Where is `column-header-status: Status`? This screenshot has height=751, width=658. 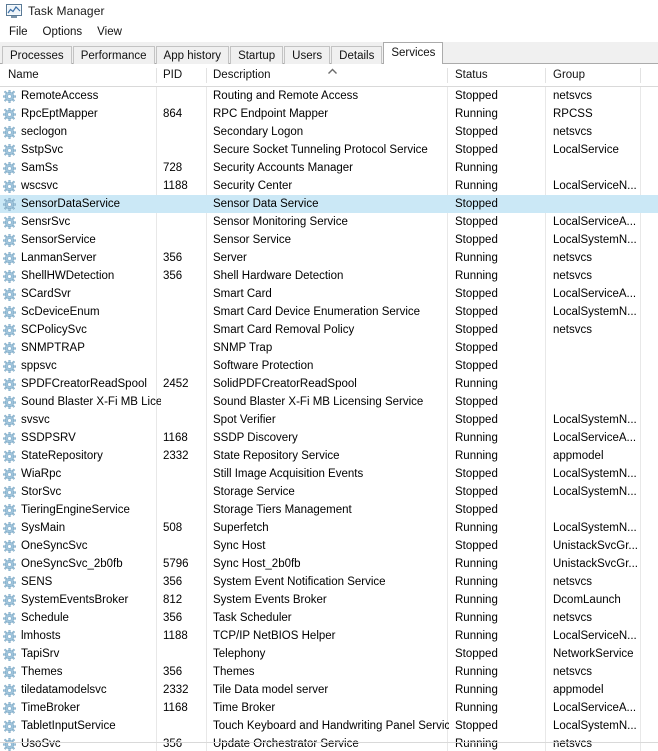
column-header-status: Status is located at coordinates (471, 75).